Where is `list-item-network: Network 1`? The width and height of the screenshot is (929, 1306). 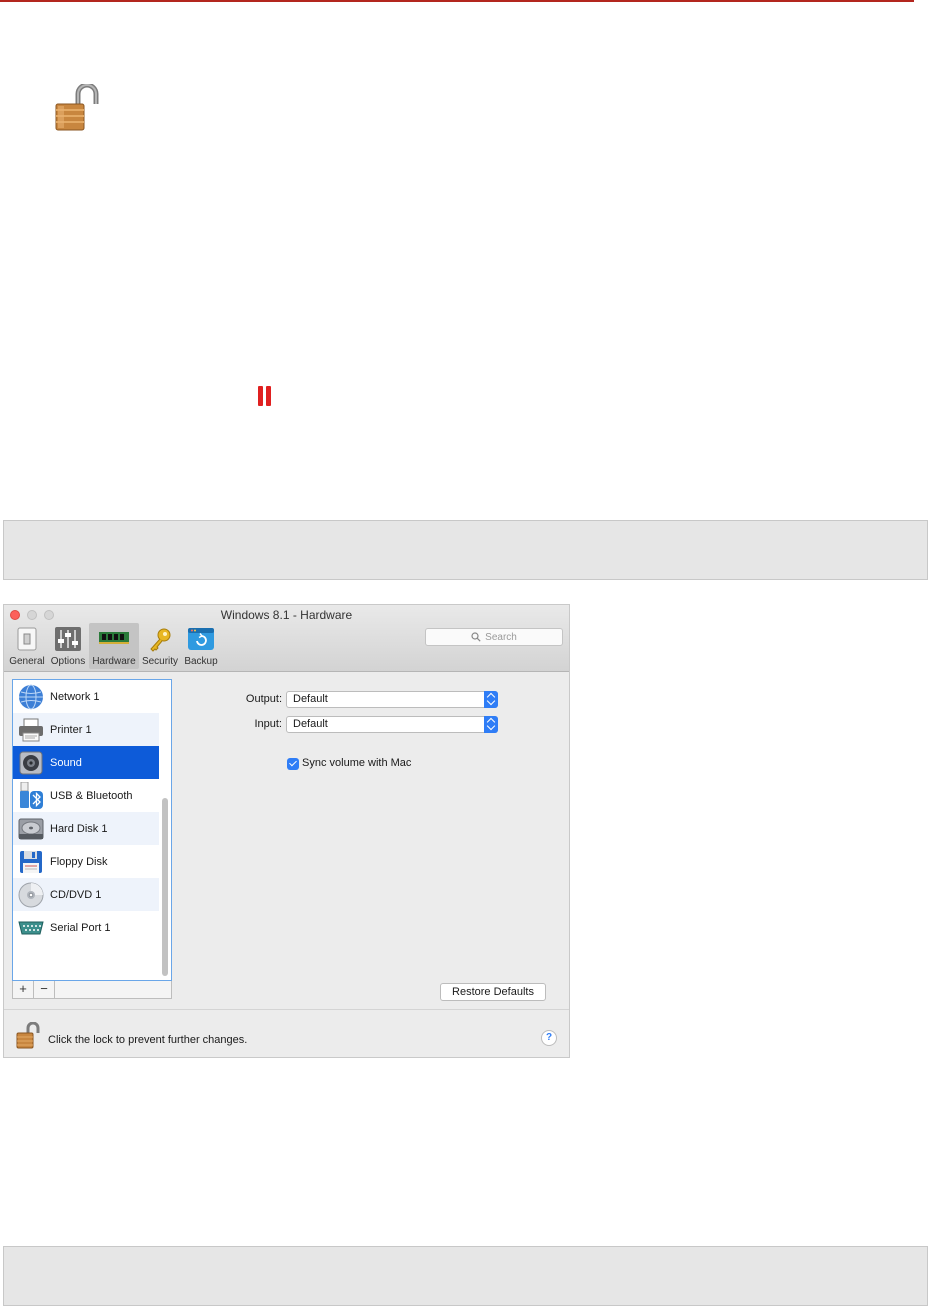 list-item-network: Network 1 is located at coordinates (86, 696).